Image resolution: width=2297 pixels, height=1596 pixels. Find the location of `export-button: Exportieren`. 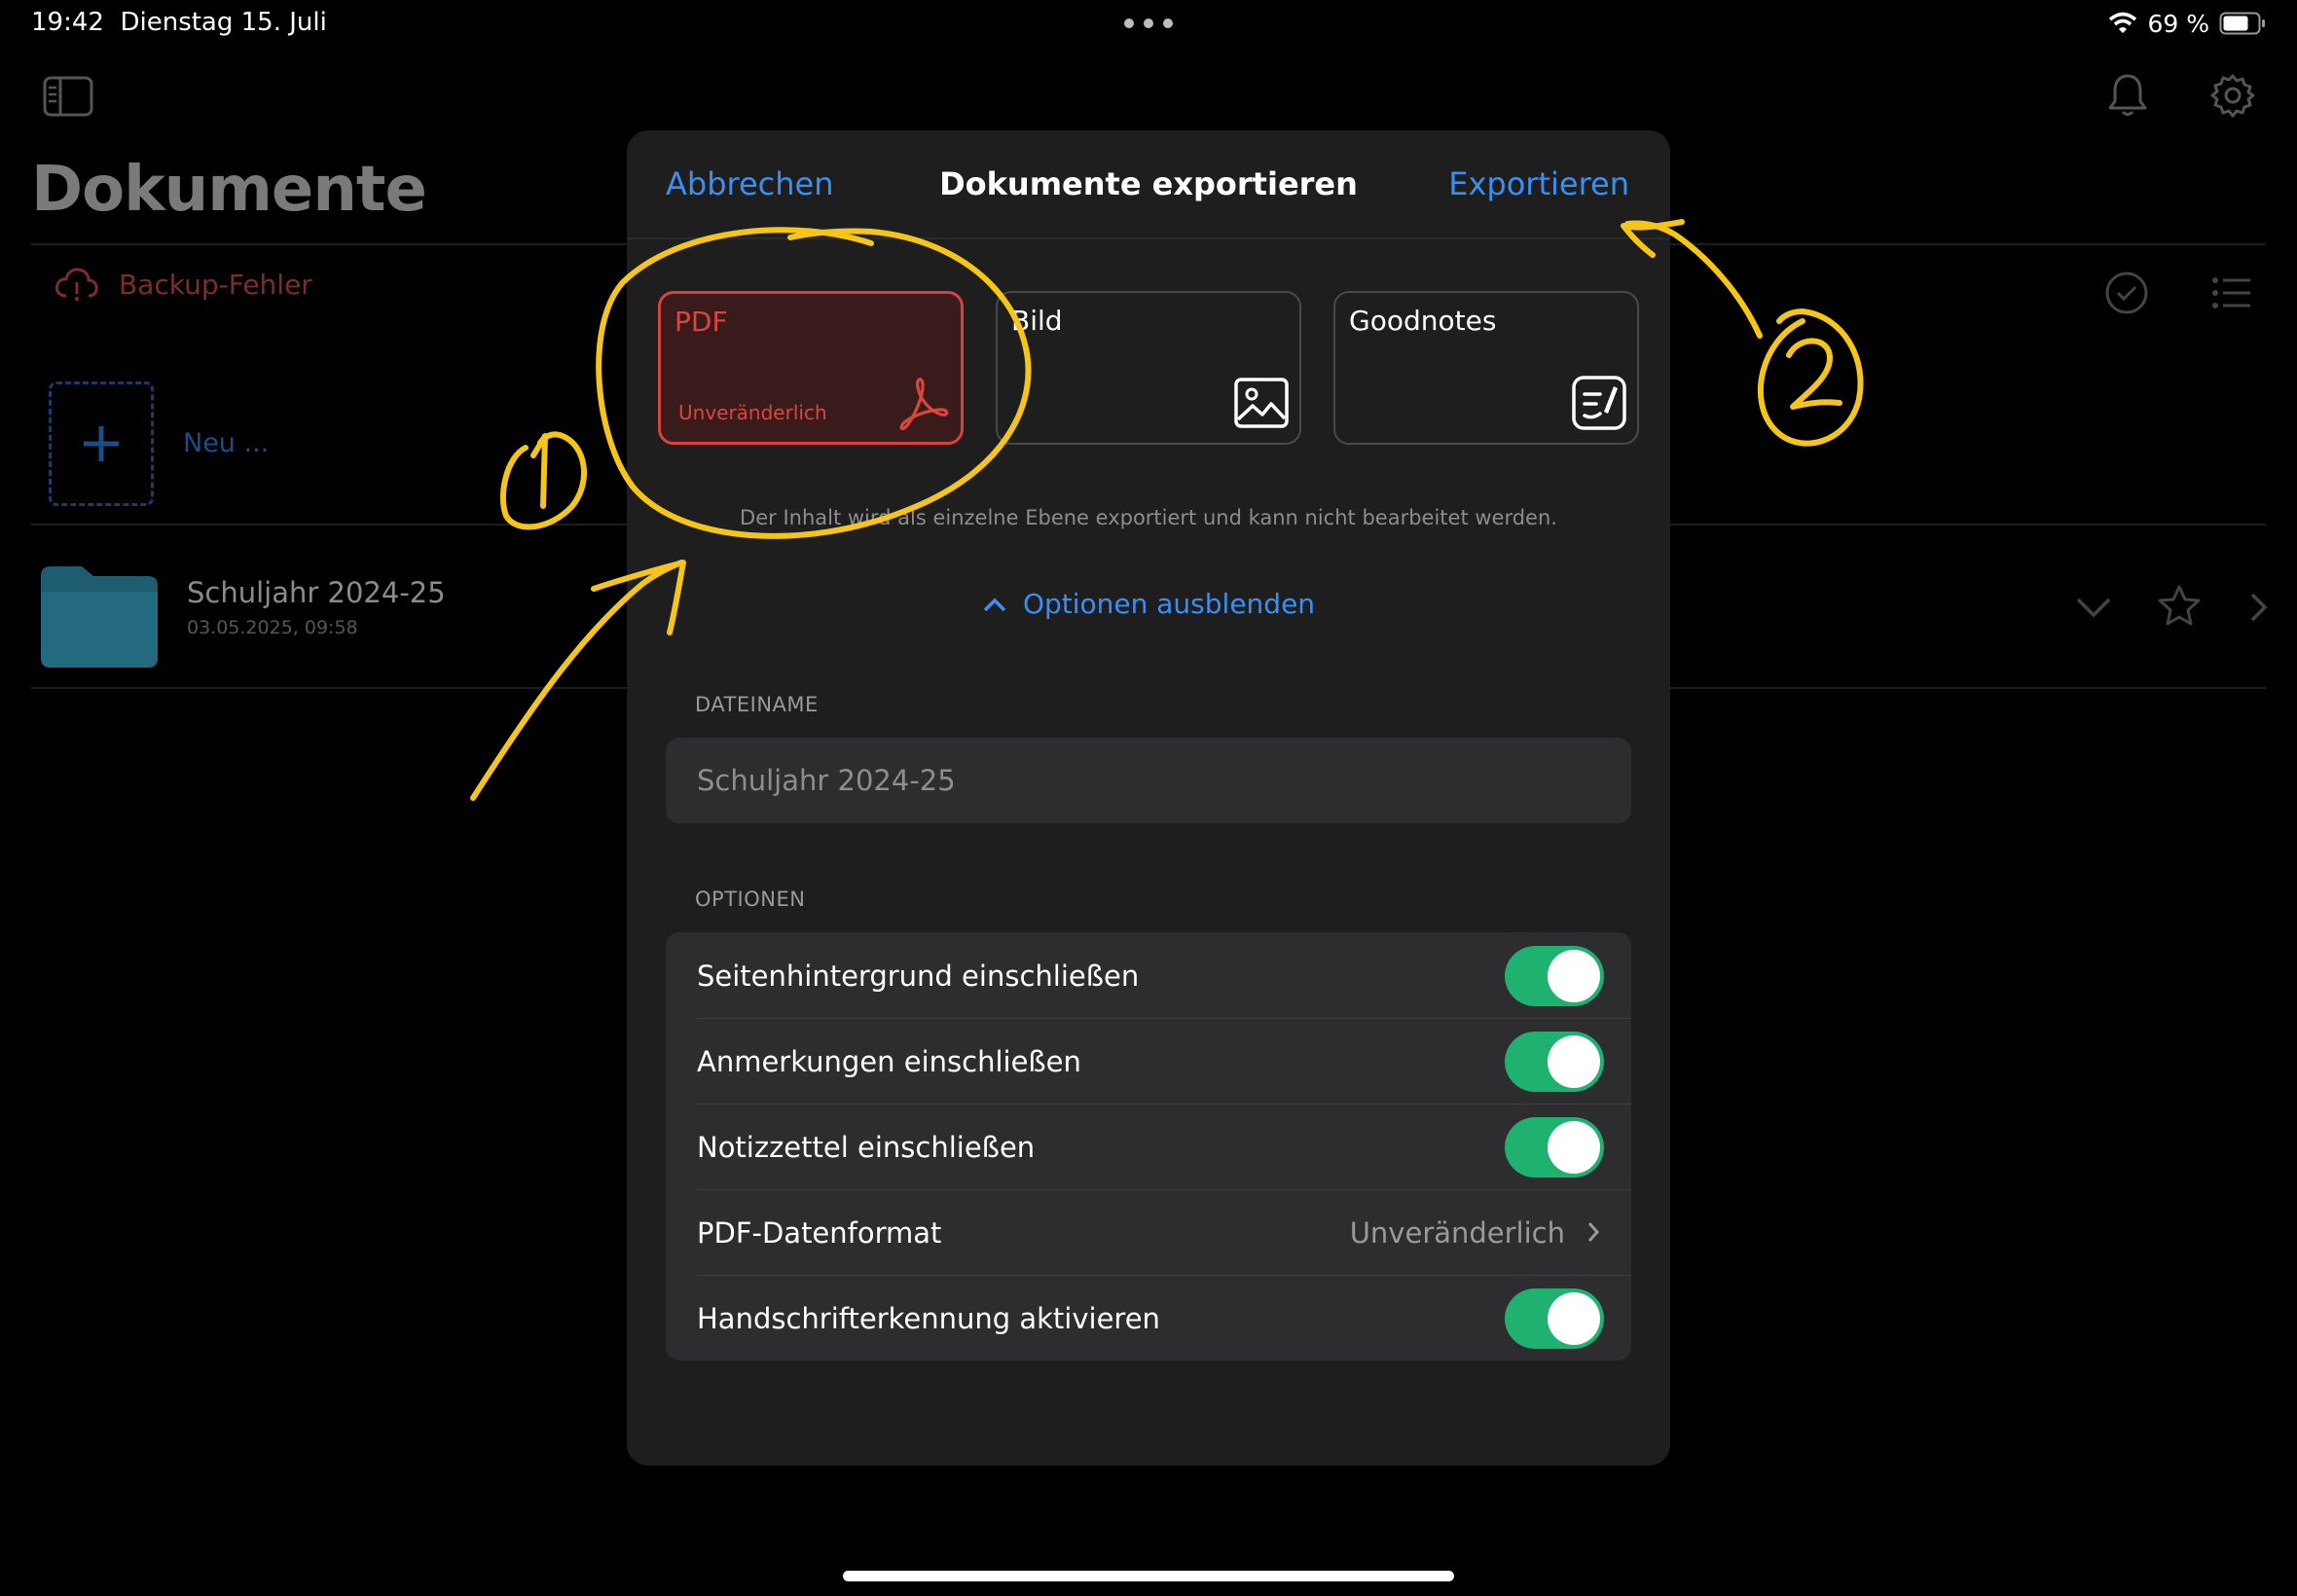

export-button: Exportieren is located at coordinates (1539, 184).